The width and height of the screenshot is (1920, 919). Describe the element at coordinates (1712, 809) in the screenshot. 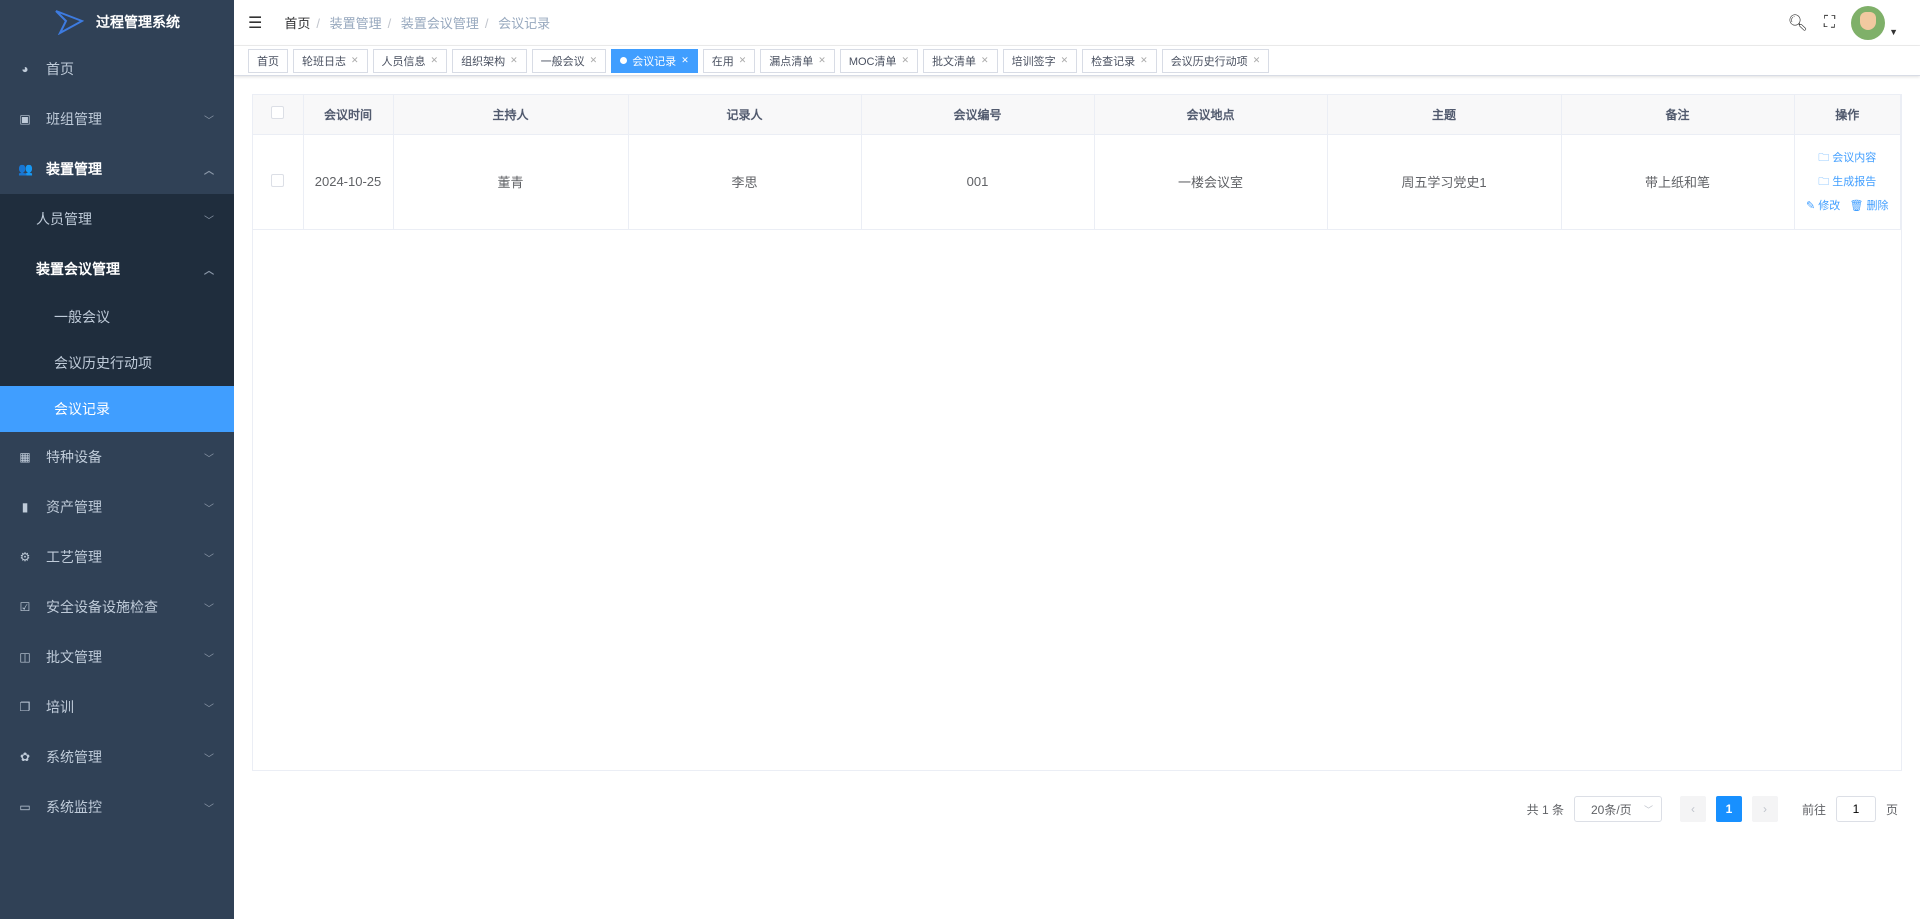

I see `pagination: 共 1 条 20条/页 ﹀ ‹ 1 › 前往 页` at that location.